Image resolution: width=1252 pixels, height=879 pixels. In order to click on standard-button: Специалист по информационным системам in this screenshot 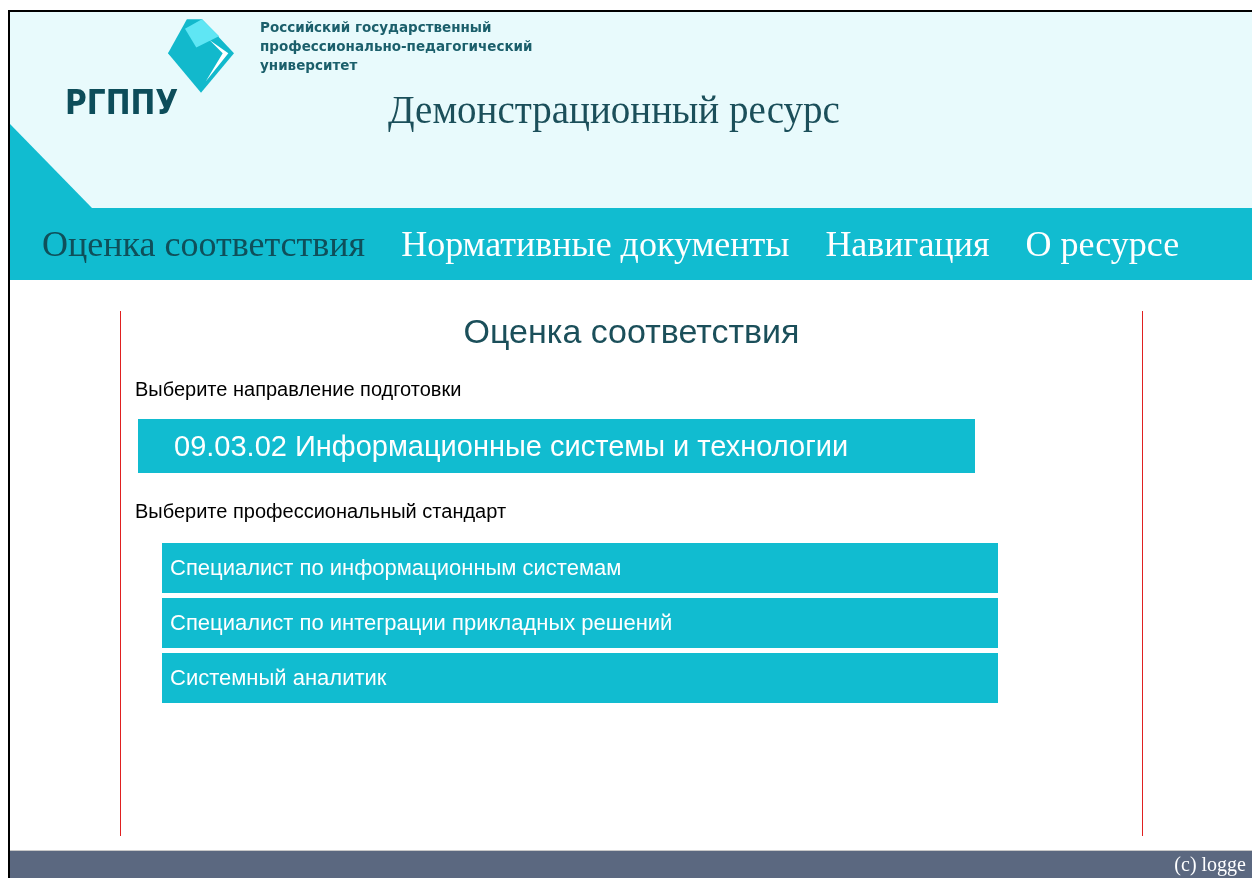, I will do `click(580, 568)`.